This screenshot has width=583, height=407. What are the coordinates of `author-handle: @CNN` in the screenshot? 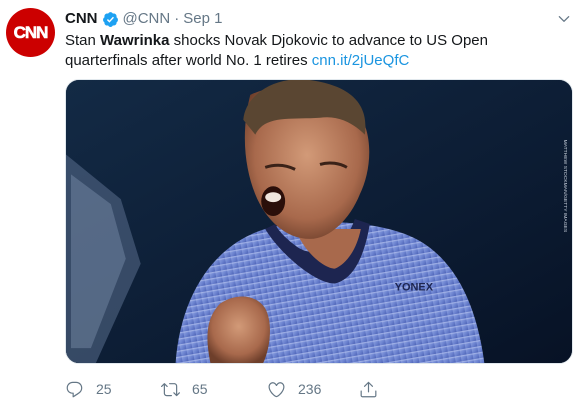 It's located at (147, 19).